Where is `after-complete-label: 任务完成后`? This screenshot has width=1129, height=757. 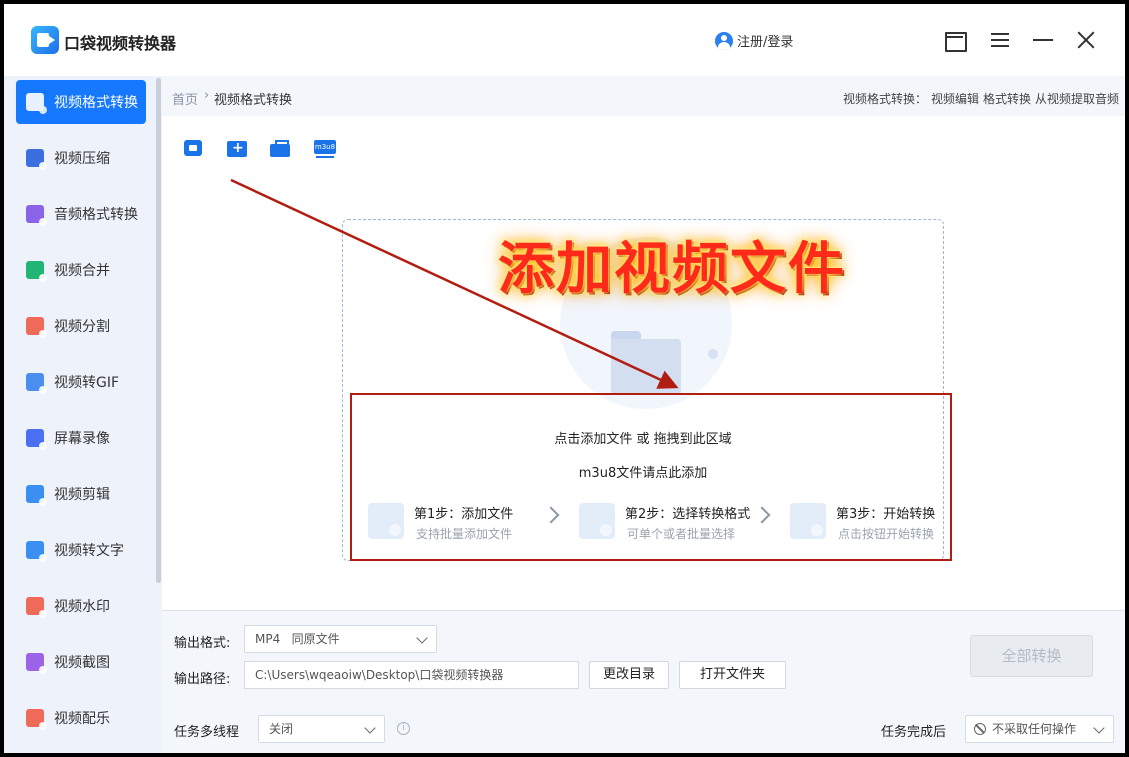 after-complete-label: 任务完成后 is located at coordinates (914, 732).